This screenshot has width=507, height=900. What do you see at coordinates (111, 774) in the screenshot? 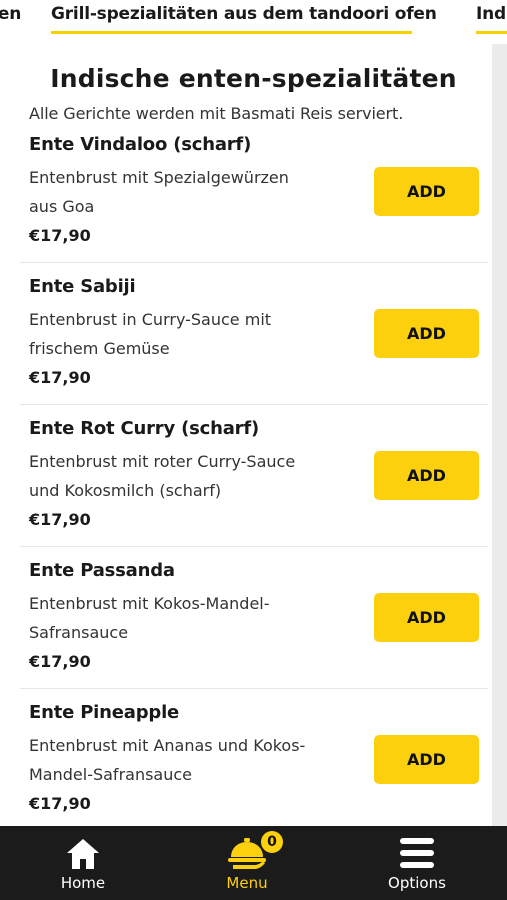
I see `item-description-line2: Mandel-Safransauce` at bounding box center [111, 774].